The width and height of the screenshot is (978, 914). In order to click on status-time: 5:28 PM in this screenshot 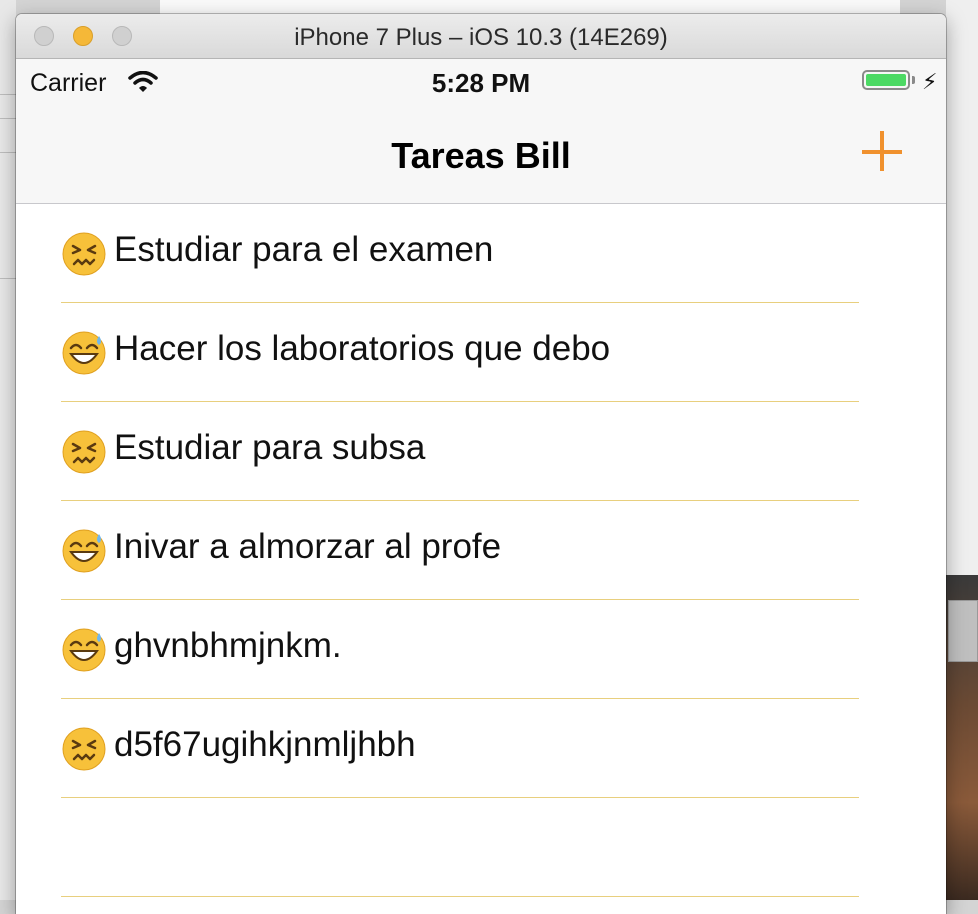, I will do `click(481, 83)`.